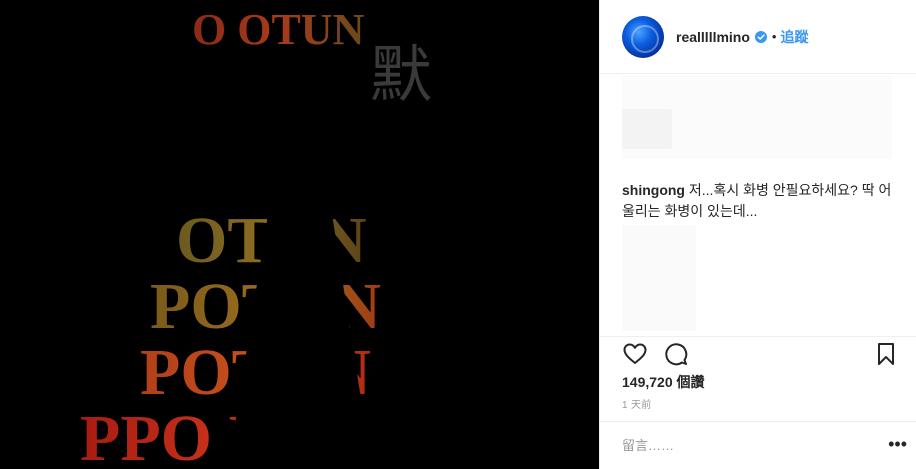 The height and width of the screenshot is (469, 916). What do you see at coordinates (643, 36) in the screenshot?
I see `avatar` at bounding box center [643, 36].